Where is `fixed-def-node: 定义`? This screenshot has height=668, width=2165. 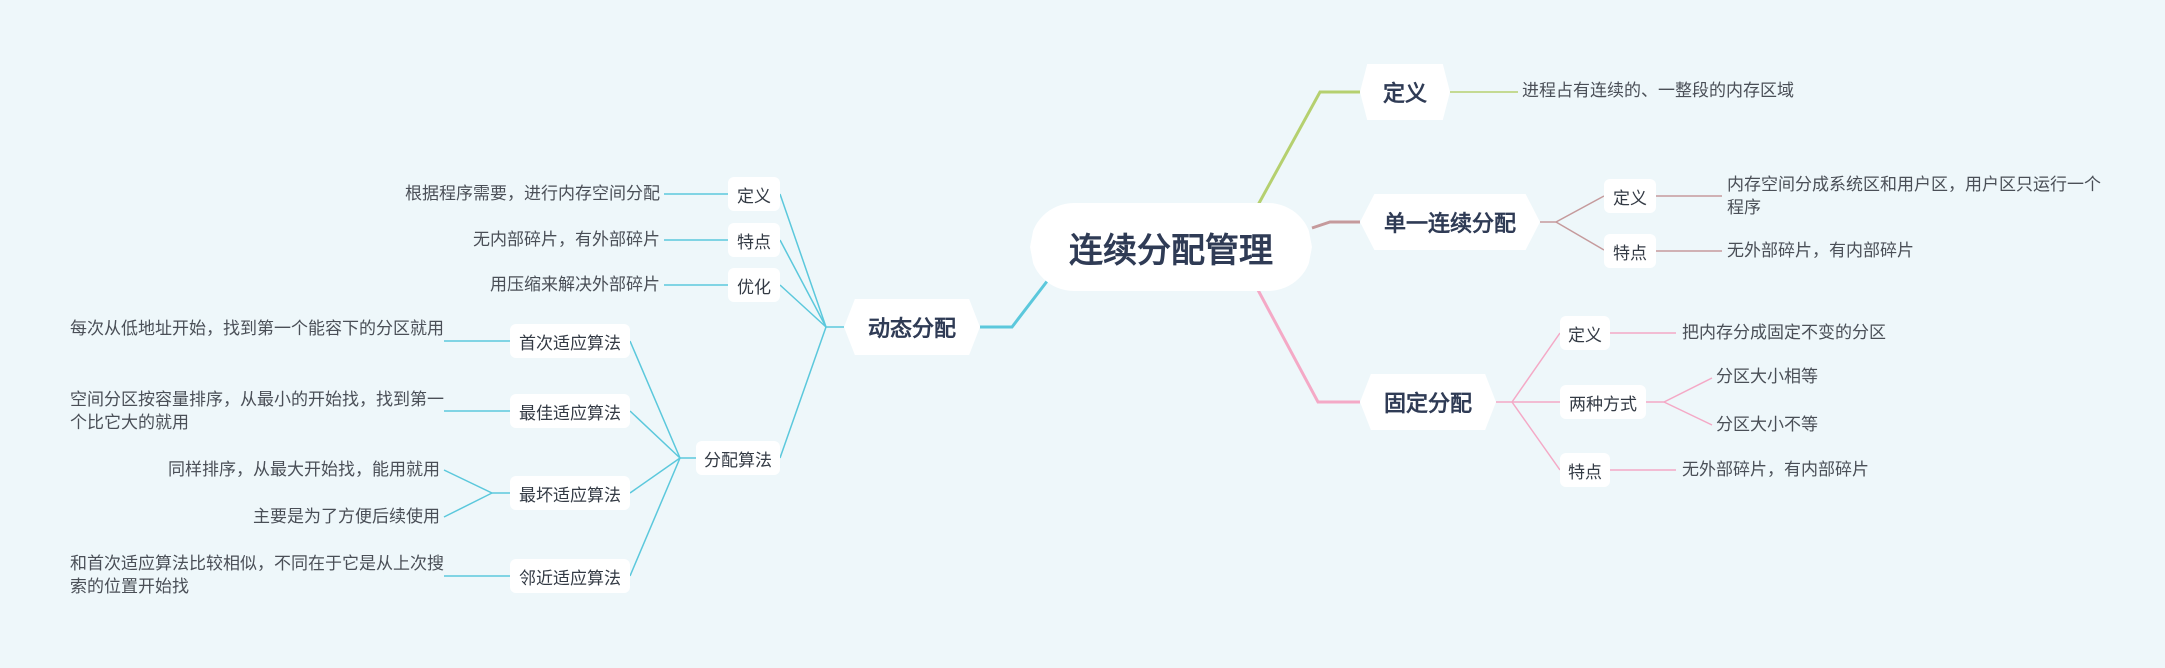
fixed-def-node: 定义 is located at coordinates (1585, 333).